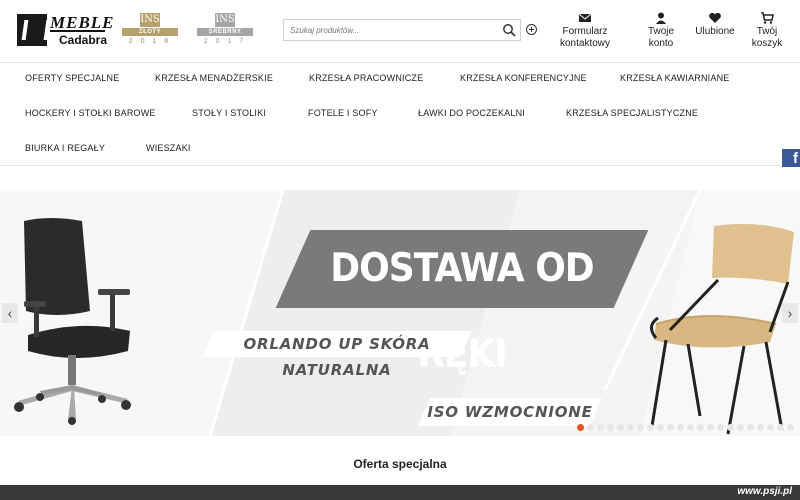  What do you see at coordinates (343, 113) in the screenshot?
I see `nav-item-fotele: FOTELE I SOFY` at bounding box center [343, 113].